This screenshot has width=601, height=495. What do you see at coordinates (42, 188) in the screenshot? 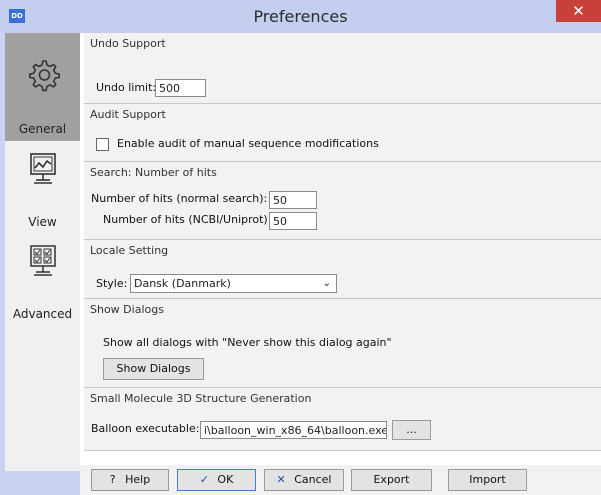
I see `sidebar-item-view: View` at bounding box center [42, 188].